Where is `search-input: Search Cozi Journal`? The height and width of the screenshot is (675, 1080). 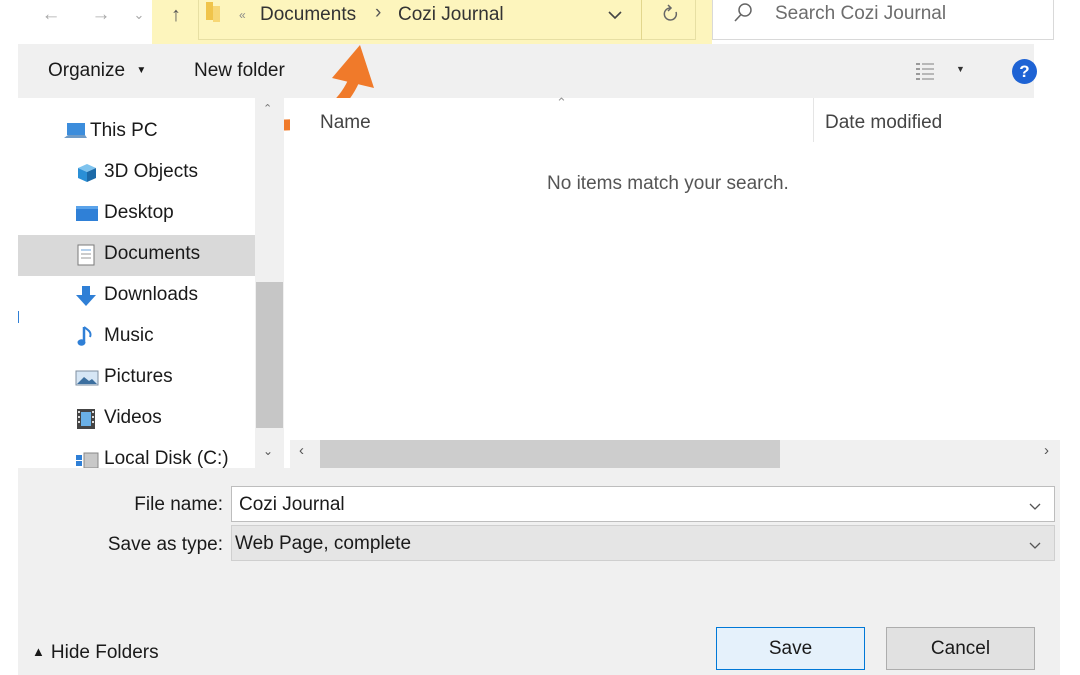 search-input: Search Cozi Journal is located at coordinates (883, 20).